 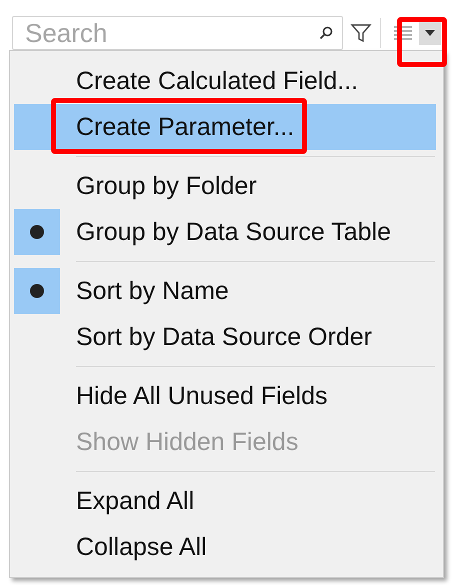 I want to click on menu-item: Sort by Data Source Order, so click(x=225, y=337).